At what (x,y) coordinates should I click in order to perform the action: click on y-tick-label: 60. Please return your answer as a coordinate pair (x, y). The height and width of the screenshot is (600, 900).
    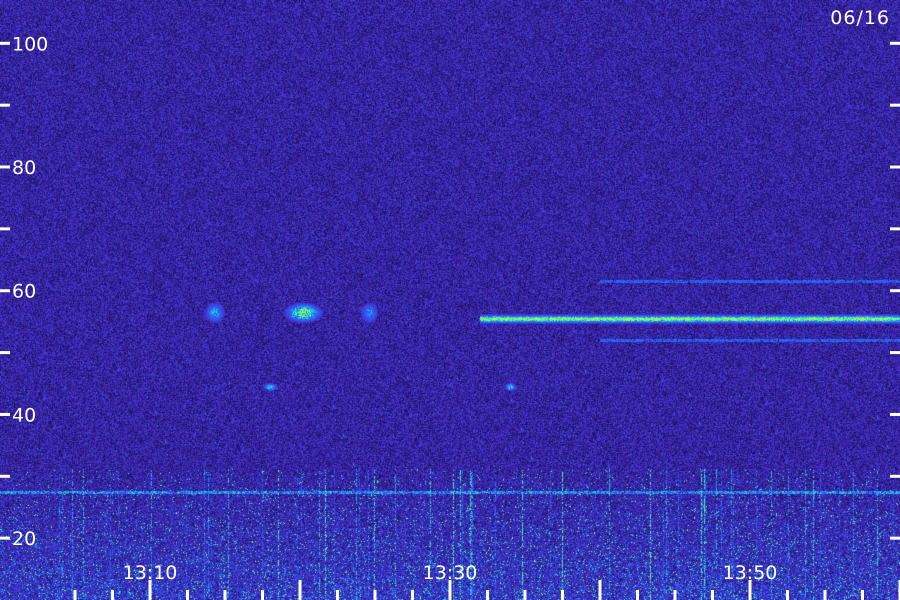
    Looking at the image, I should click on (24, 292).